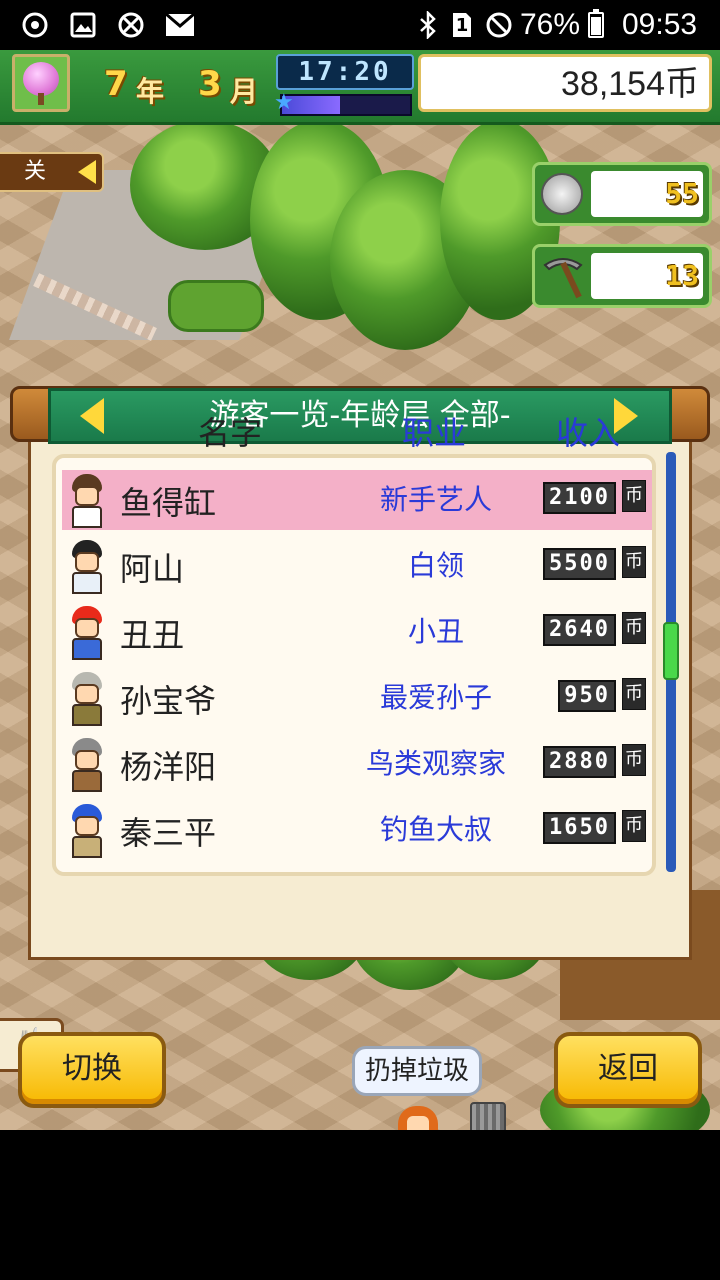 This screenshot has width=720, height=1280. I want to click on visitor-job: 鸟类观察家, so click(435, 763).